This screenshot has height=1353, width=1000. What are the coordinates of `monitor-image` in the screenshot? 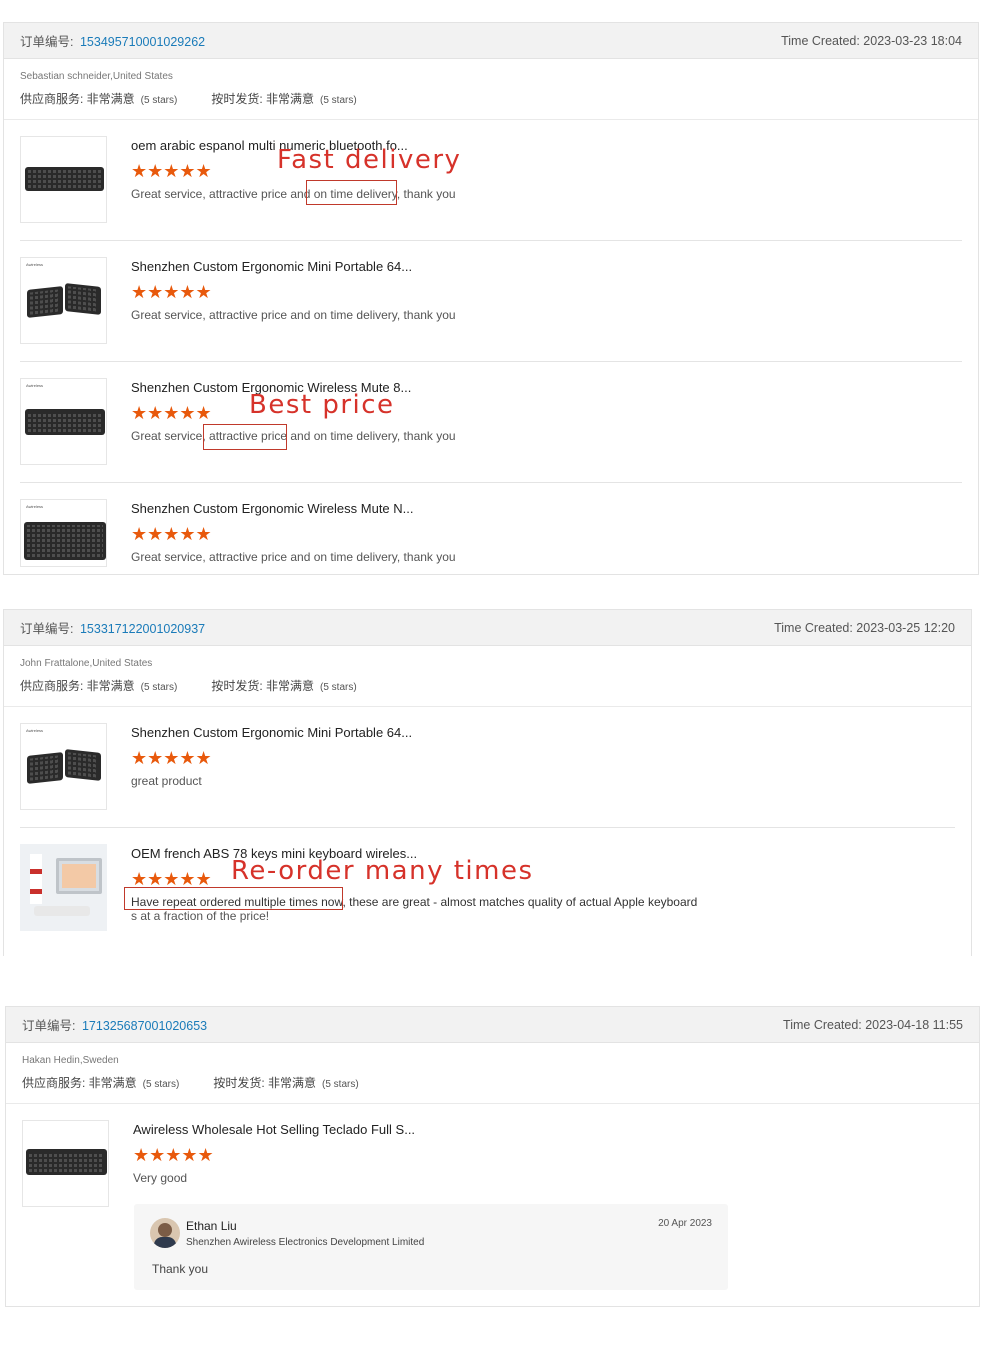 It's located at (79, 876).